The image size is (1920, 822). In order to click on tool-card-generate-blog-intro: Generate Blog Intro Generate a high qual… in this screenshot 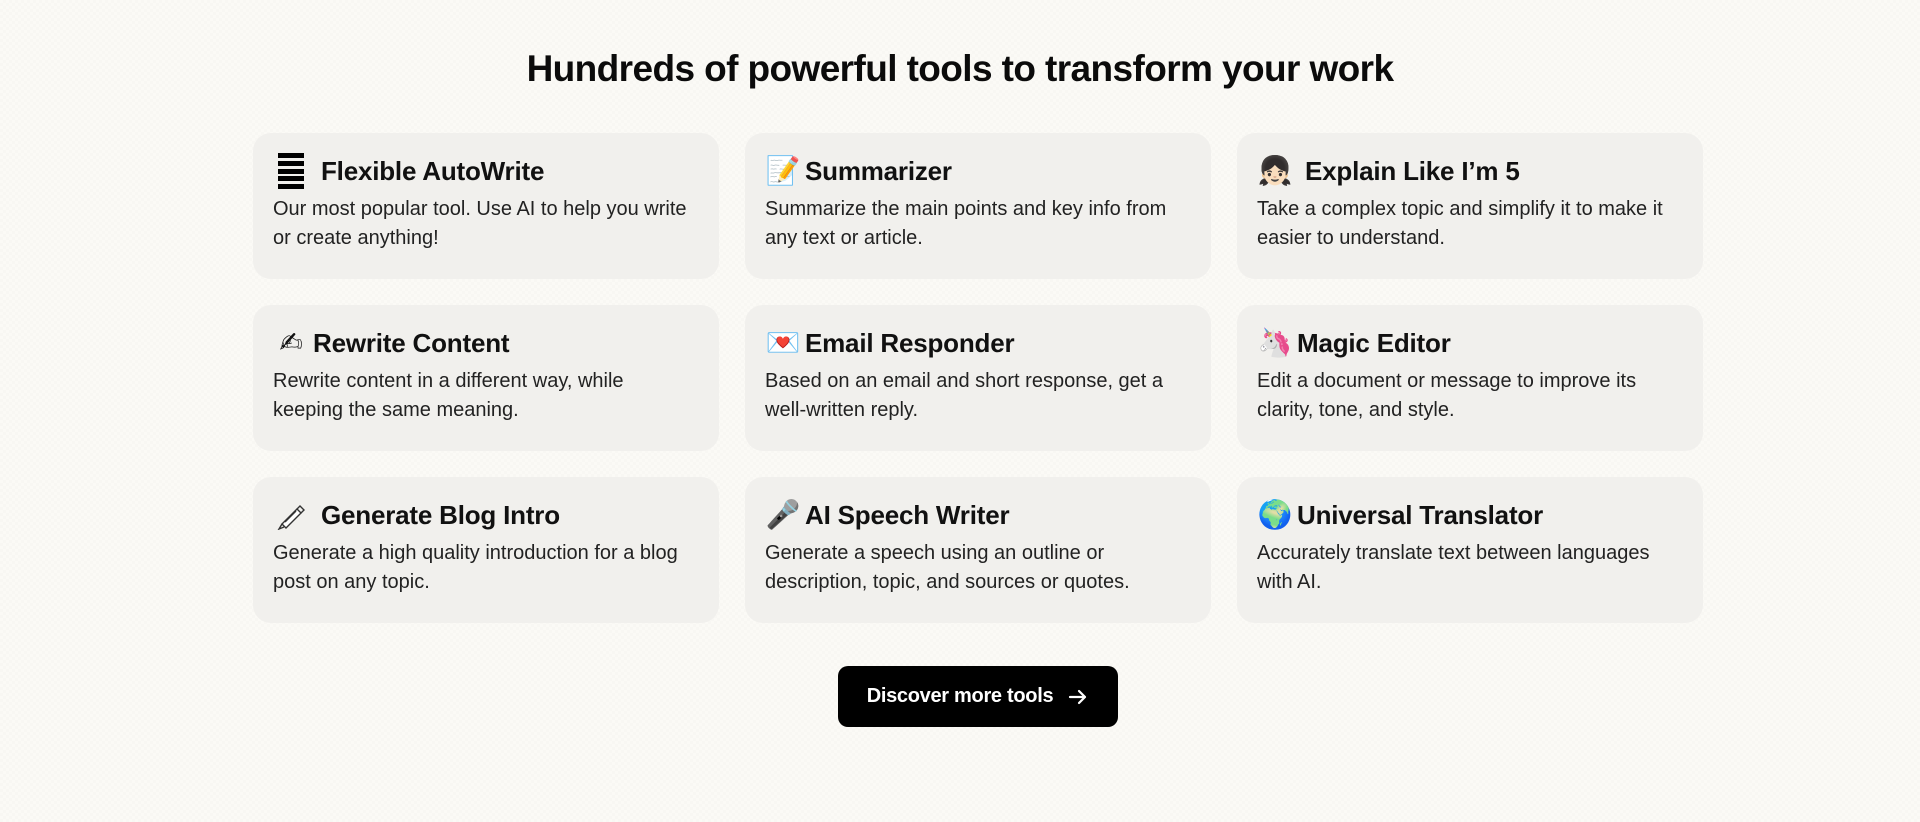, I will do `click(486, 550)`.